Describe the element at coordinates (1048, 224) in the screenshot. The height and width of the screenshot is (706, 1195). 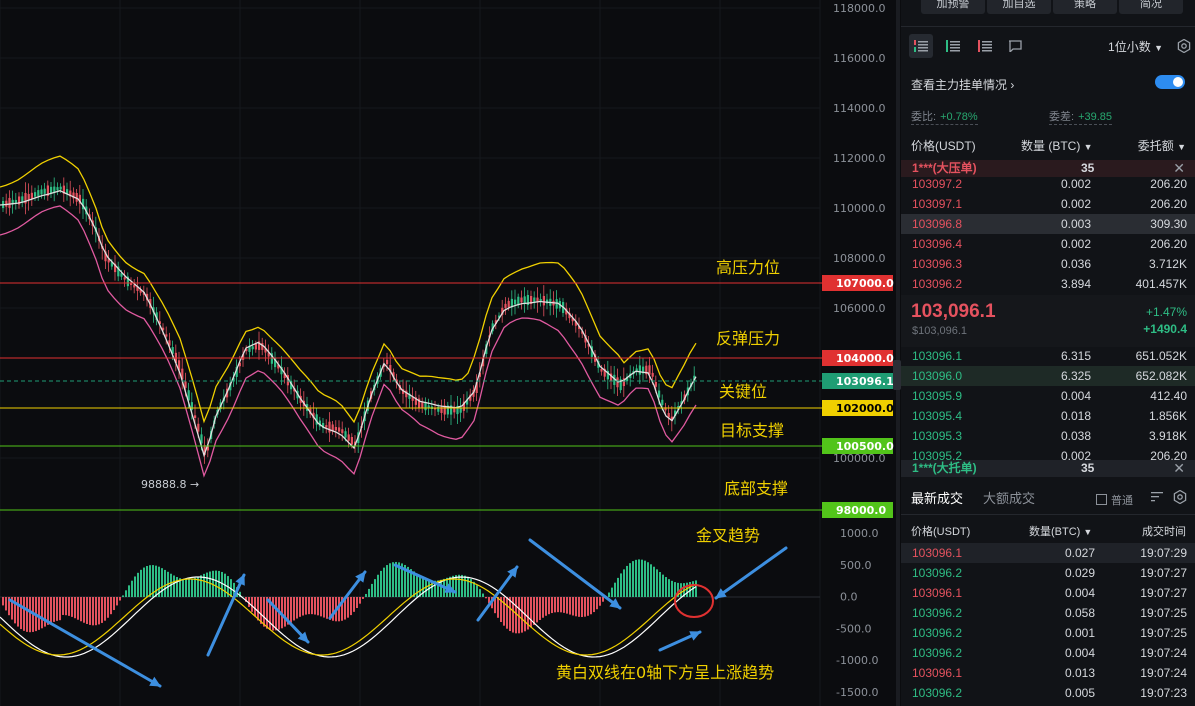
I see `ask-row: 103096.8 0.003 309.30` at that location.